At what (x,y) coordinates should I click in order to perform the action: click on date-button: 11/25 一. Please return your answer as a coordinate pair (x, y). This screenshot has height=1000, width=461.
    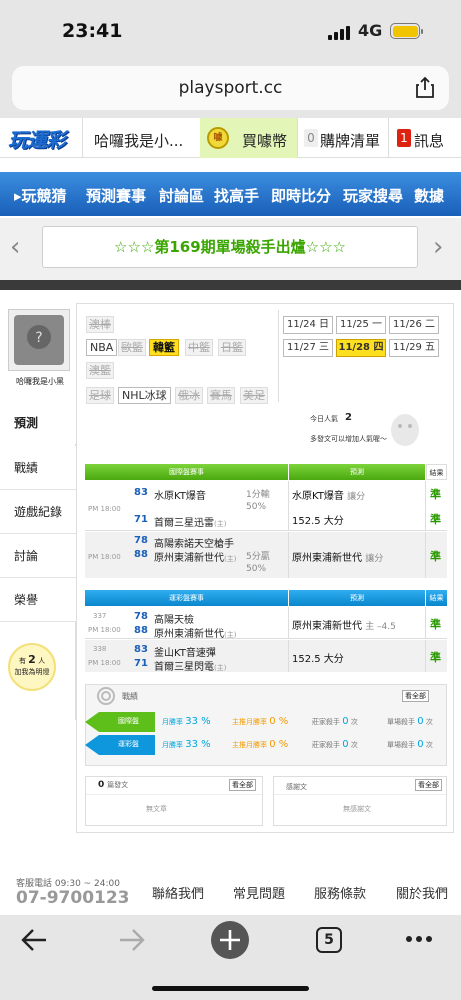
    Looking at the image, I should click on (361, 325).